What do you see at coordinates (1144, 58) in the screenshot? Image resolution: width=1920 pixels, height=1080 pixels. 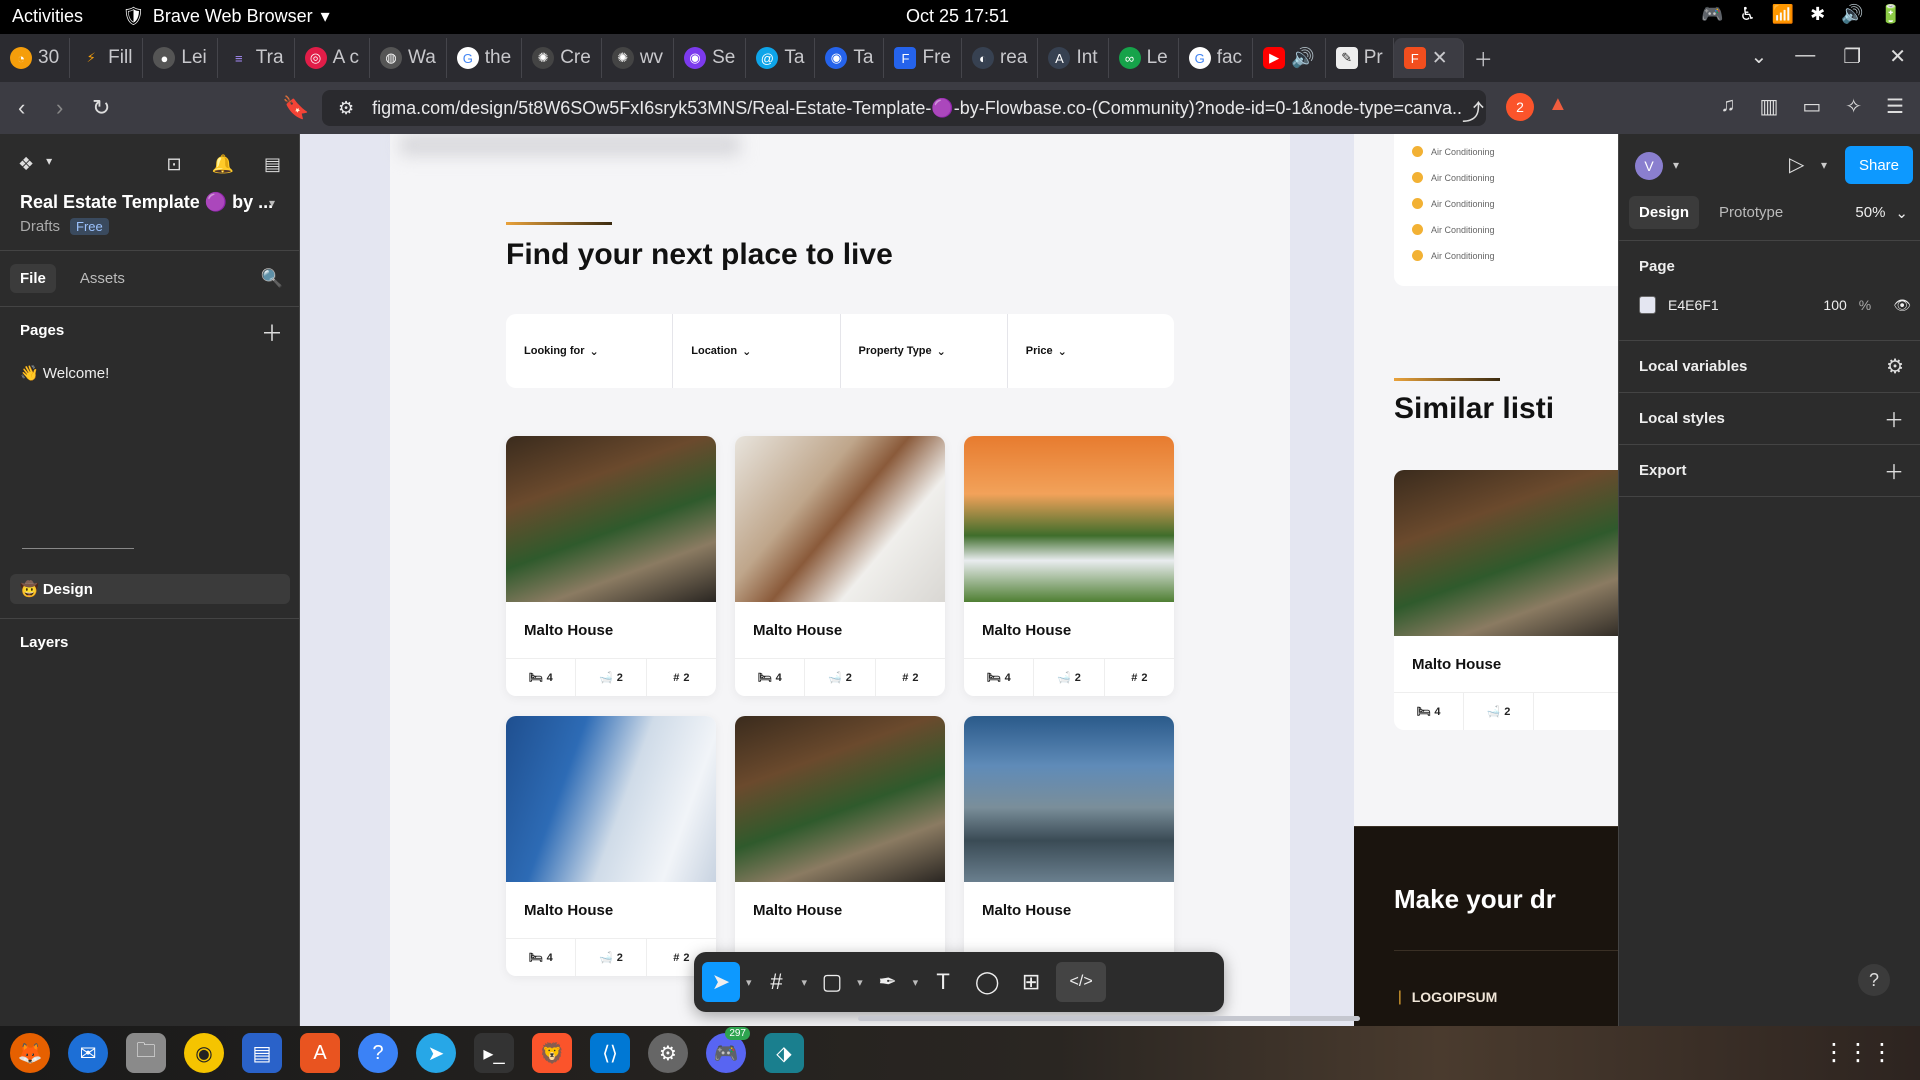 I see `browser-tab: ∞ Le` at bounding box center [1144, 58].